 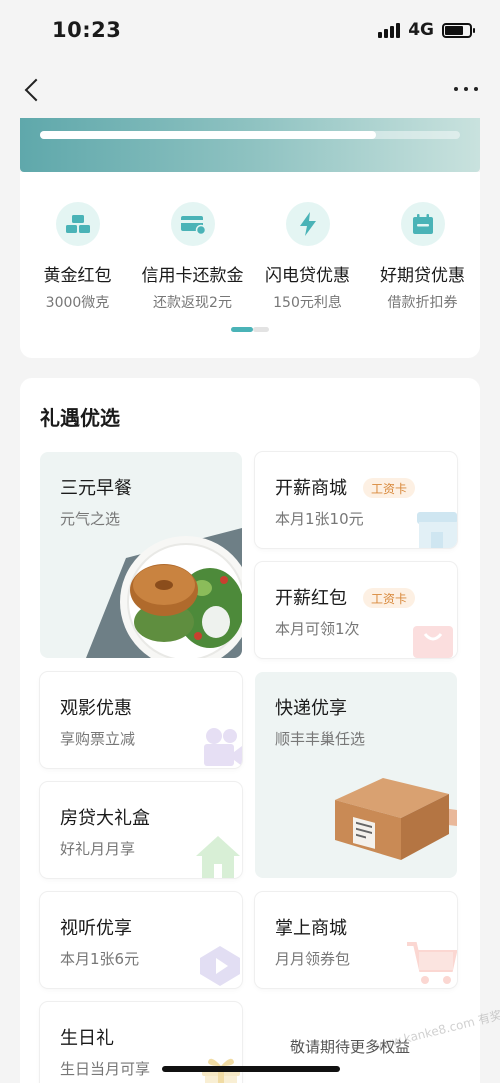 What do you see at coordinates (437, 530) in the screenshot?
I see `storefront-icon` at bounding box center [437, 530].